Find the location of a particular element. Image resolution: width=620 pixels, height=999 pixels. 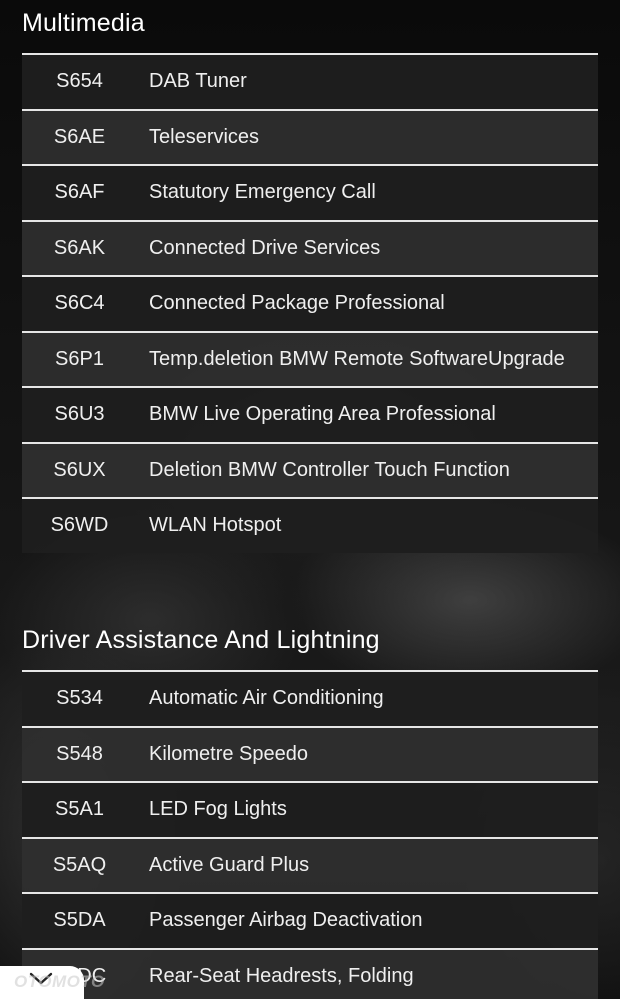

option-description: Teleservices is located at coordinates (204, 136).